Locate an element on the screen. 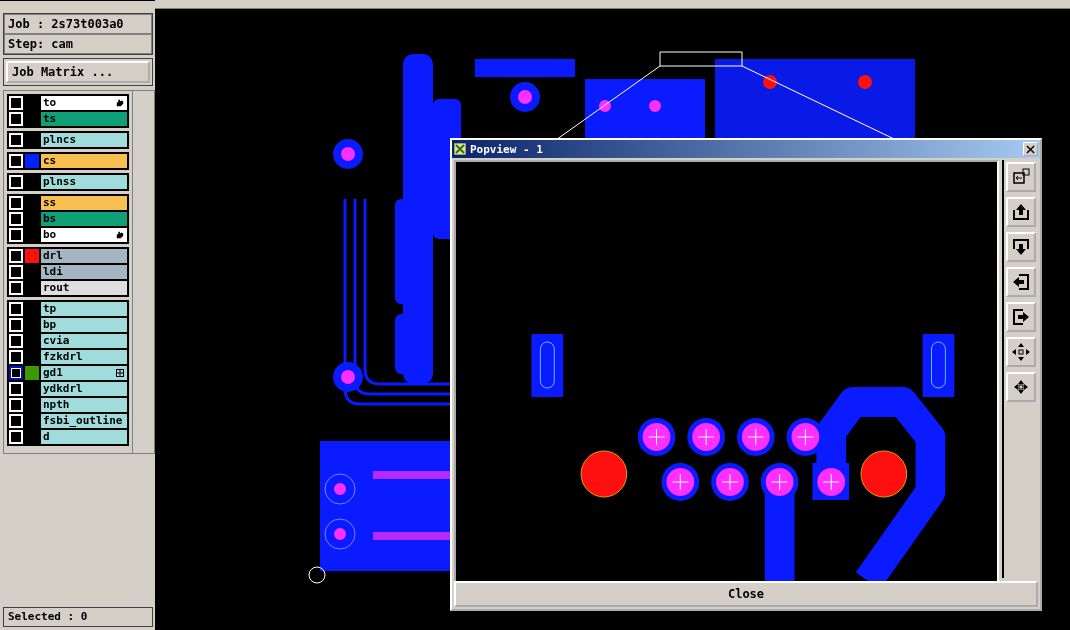 The image size is (1070, 630). close-icon is located at coordinates (1030, 149).